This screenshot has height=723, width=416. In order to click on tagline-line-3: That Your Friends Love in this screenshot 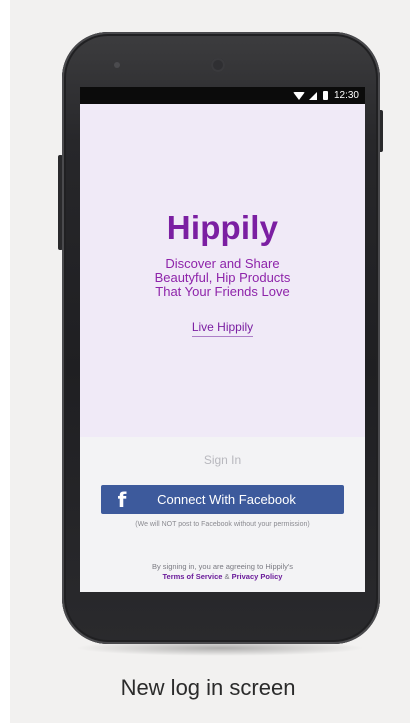, I will do `click(222, 291)`.